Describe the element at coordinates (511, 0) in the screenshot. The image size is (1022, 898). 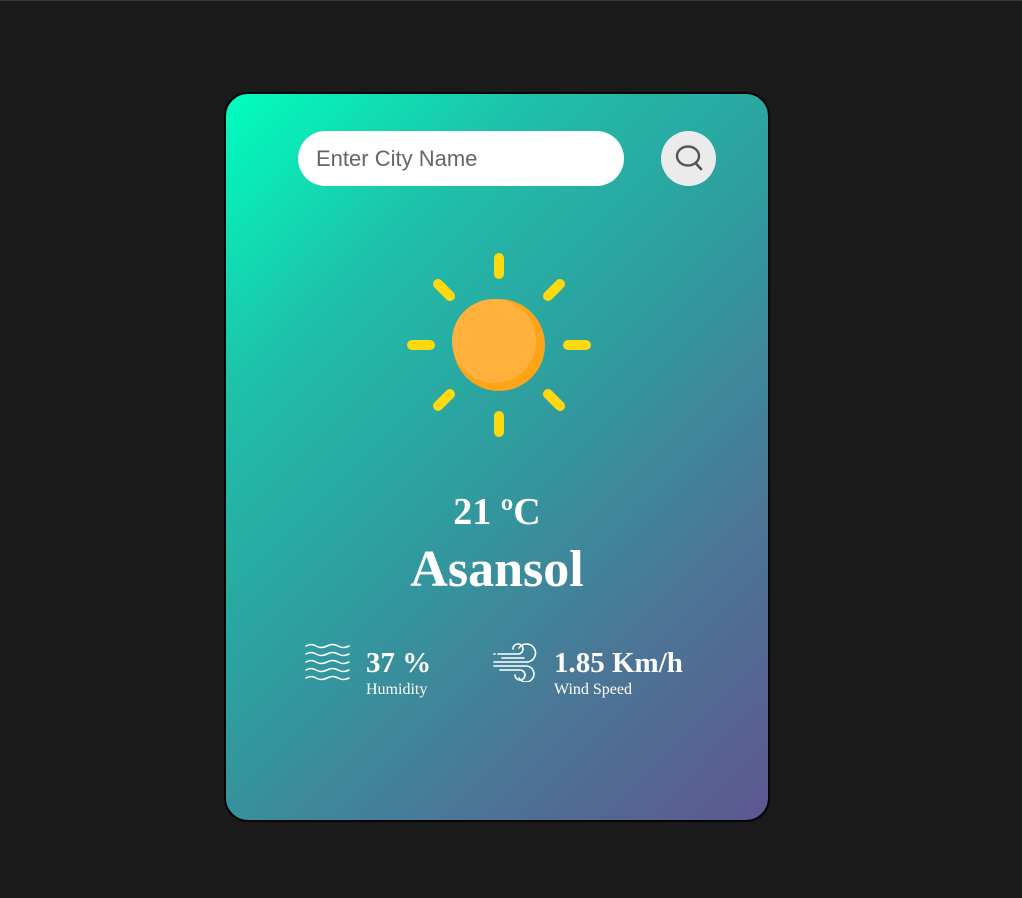
I see `window-top-border` at that location.